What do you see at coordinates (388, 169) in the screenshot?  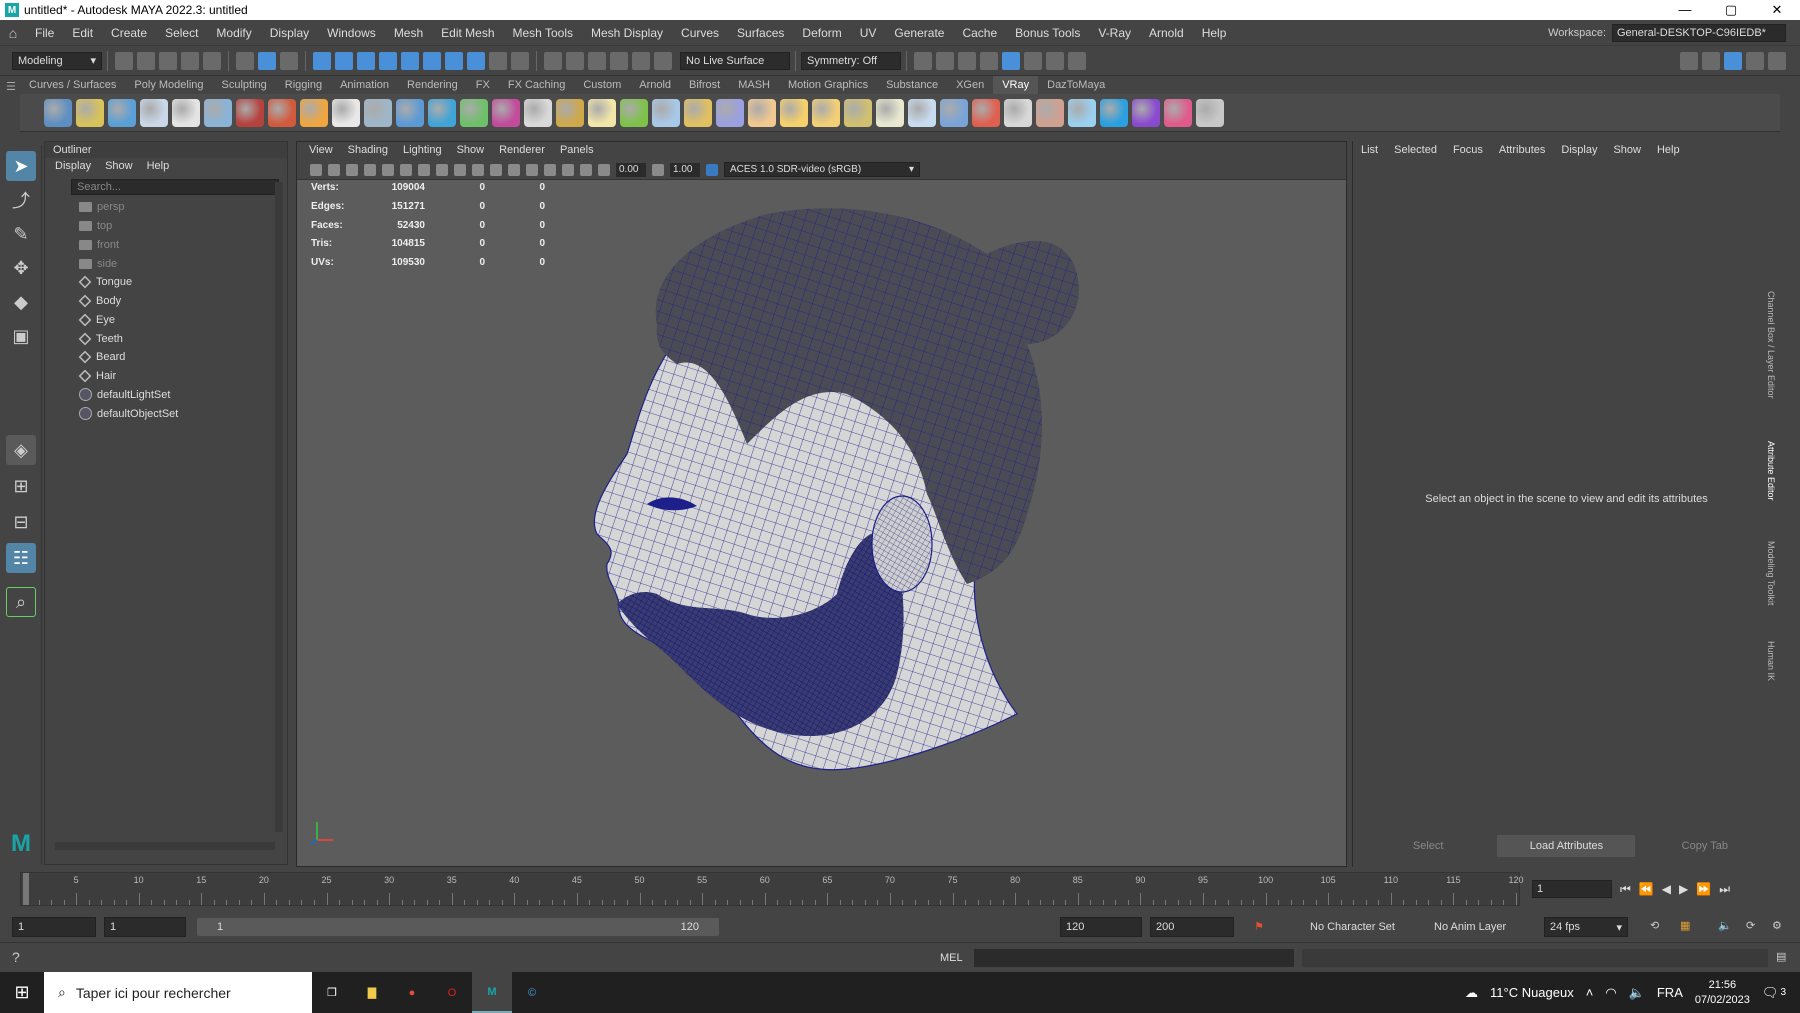 I see `grid-icon` at bounding box center [388, 169].